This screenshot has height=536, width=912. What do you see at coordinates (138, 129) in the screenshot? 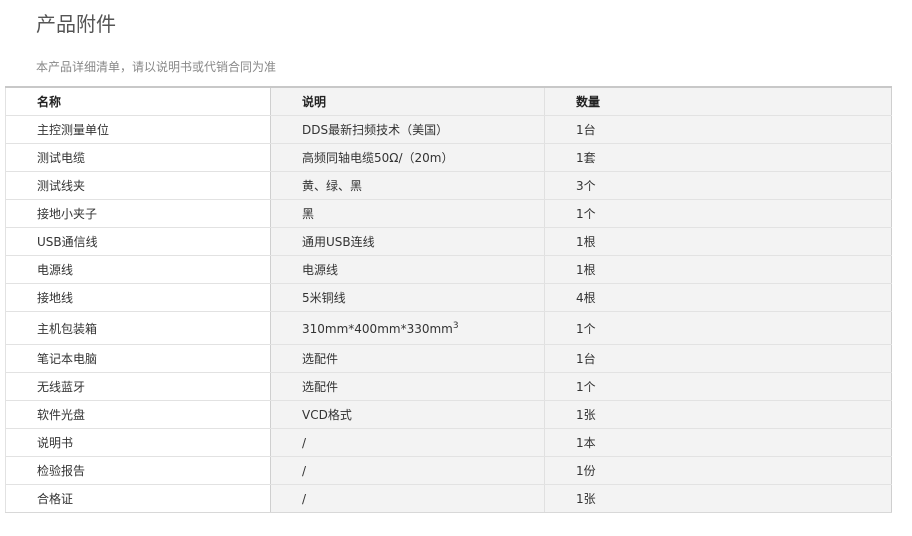
I see `cell-name: 主控测量单位` at bounding box center [138, 129].